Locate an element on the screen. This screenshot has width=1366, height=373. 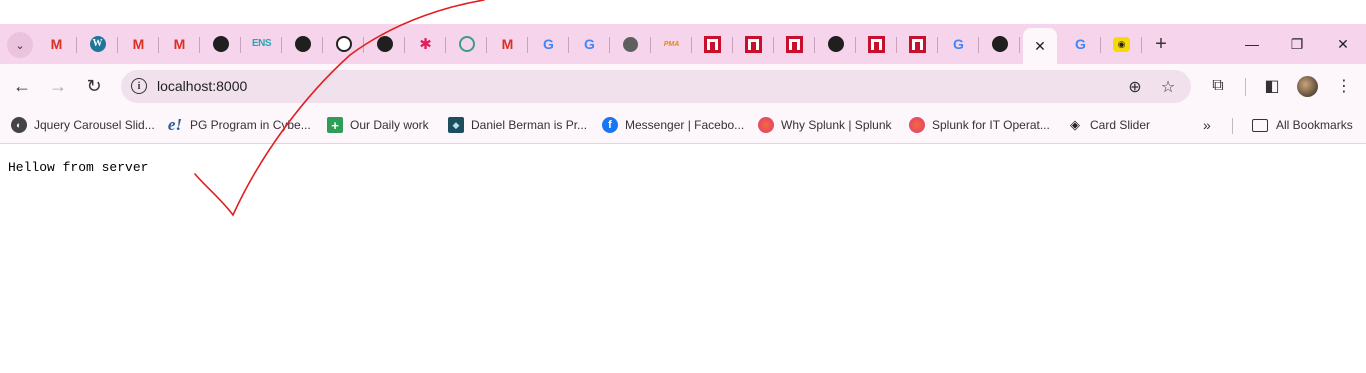
url-text: localhost:8000 is located at coordinates (202, 86).